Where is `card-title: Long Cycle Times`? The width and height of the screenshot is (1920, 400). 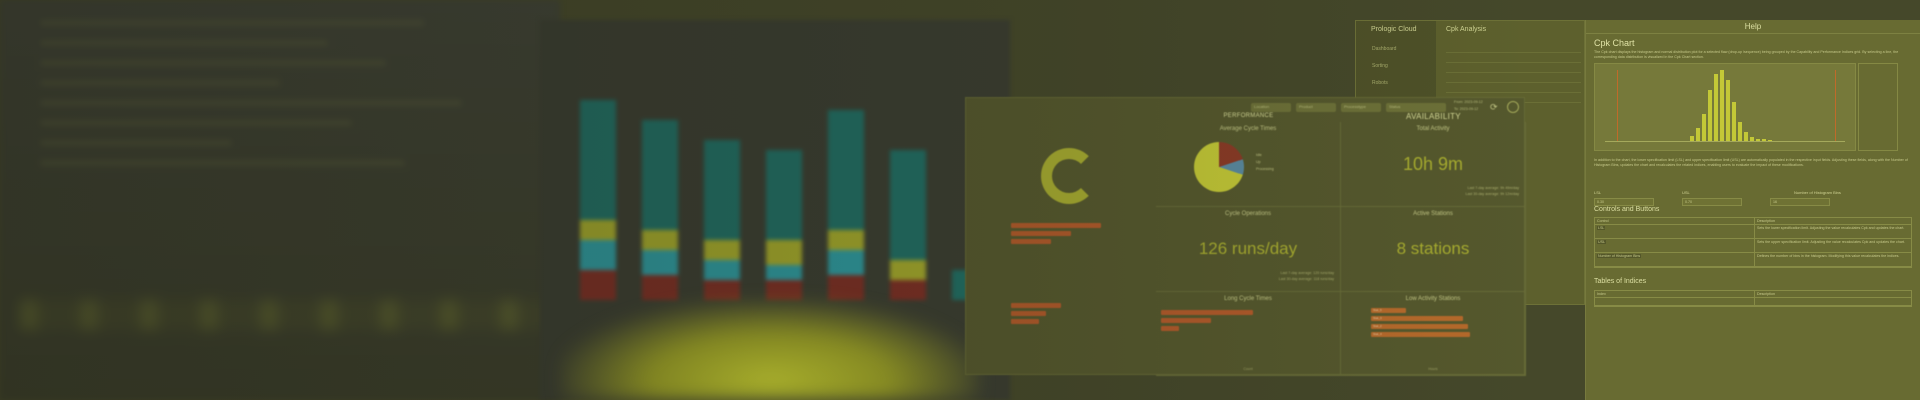 card-title: Long Cycle Times is located at coordinates (1248, 299).